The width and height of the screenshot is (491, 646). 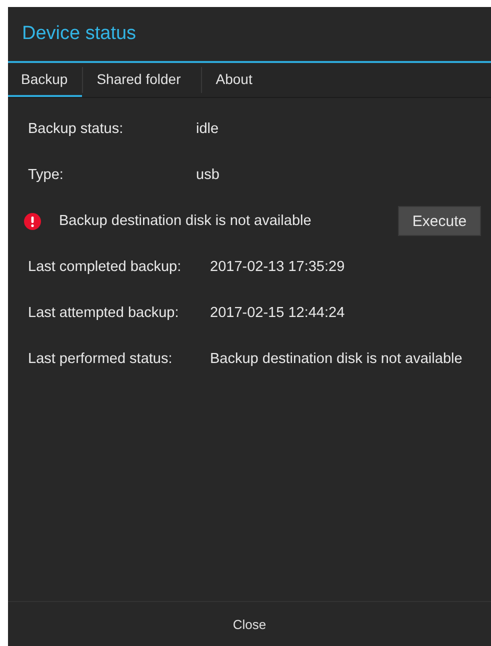 I want to click on close-button: Close, so click(x=249, y=624).